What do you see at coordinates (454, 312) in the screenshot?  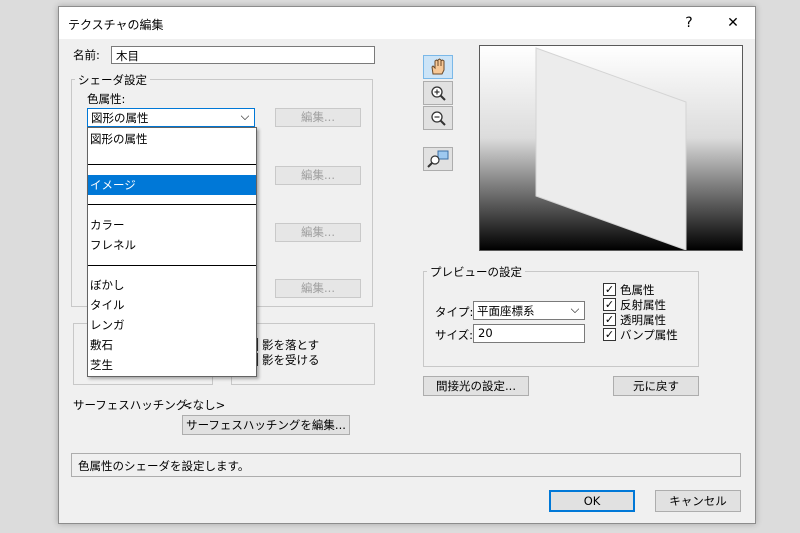 I see `preview-type-label: タイプ:` at bounding box center [454, 312].